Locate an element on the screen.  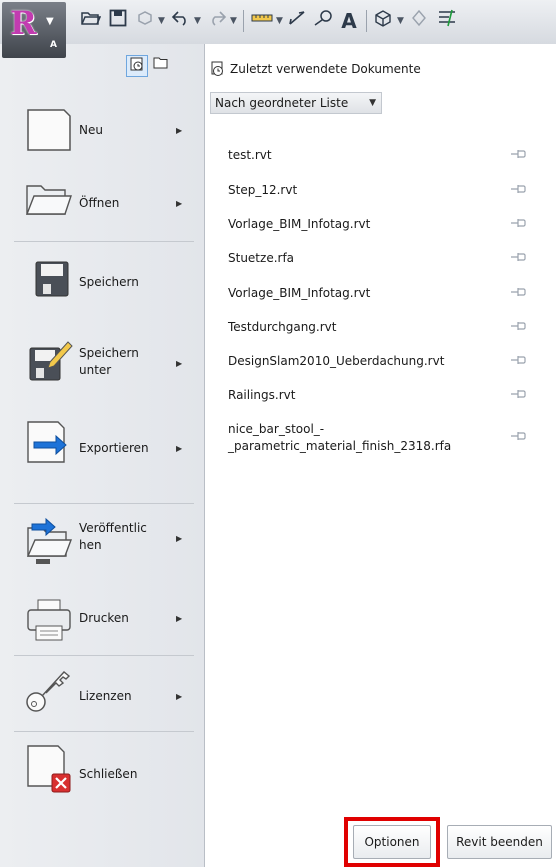
save-icon is located at coordinates (118, 21).